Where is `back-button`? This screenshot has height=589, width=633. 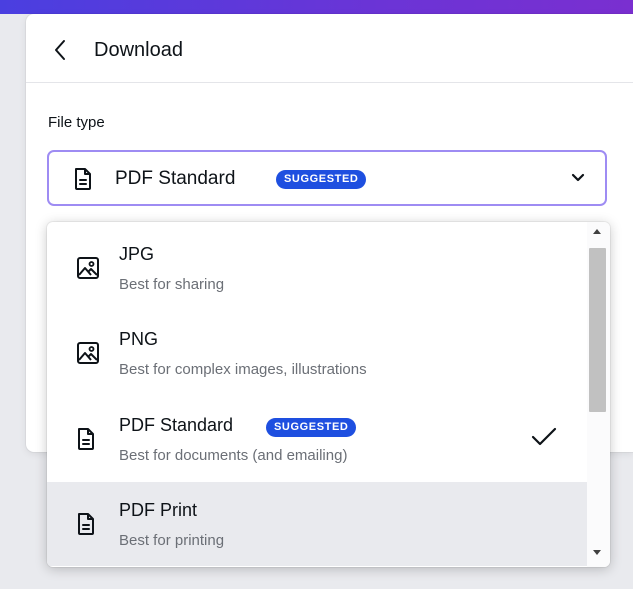 back-button is located at coordinates (60, 50).